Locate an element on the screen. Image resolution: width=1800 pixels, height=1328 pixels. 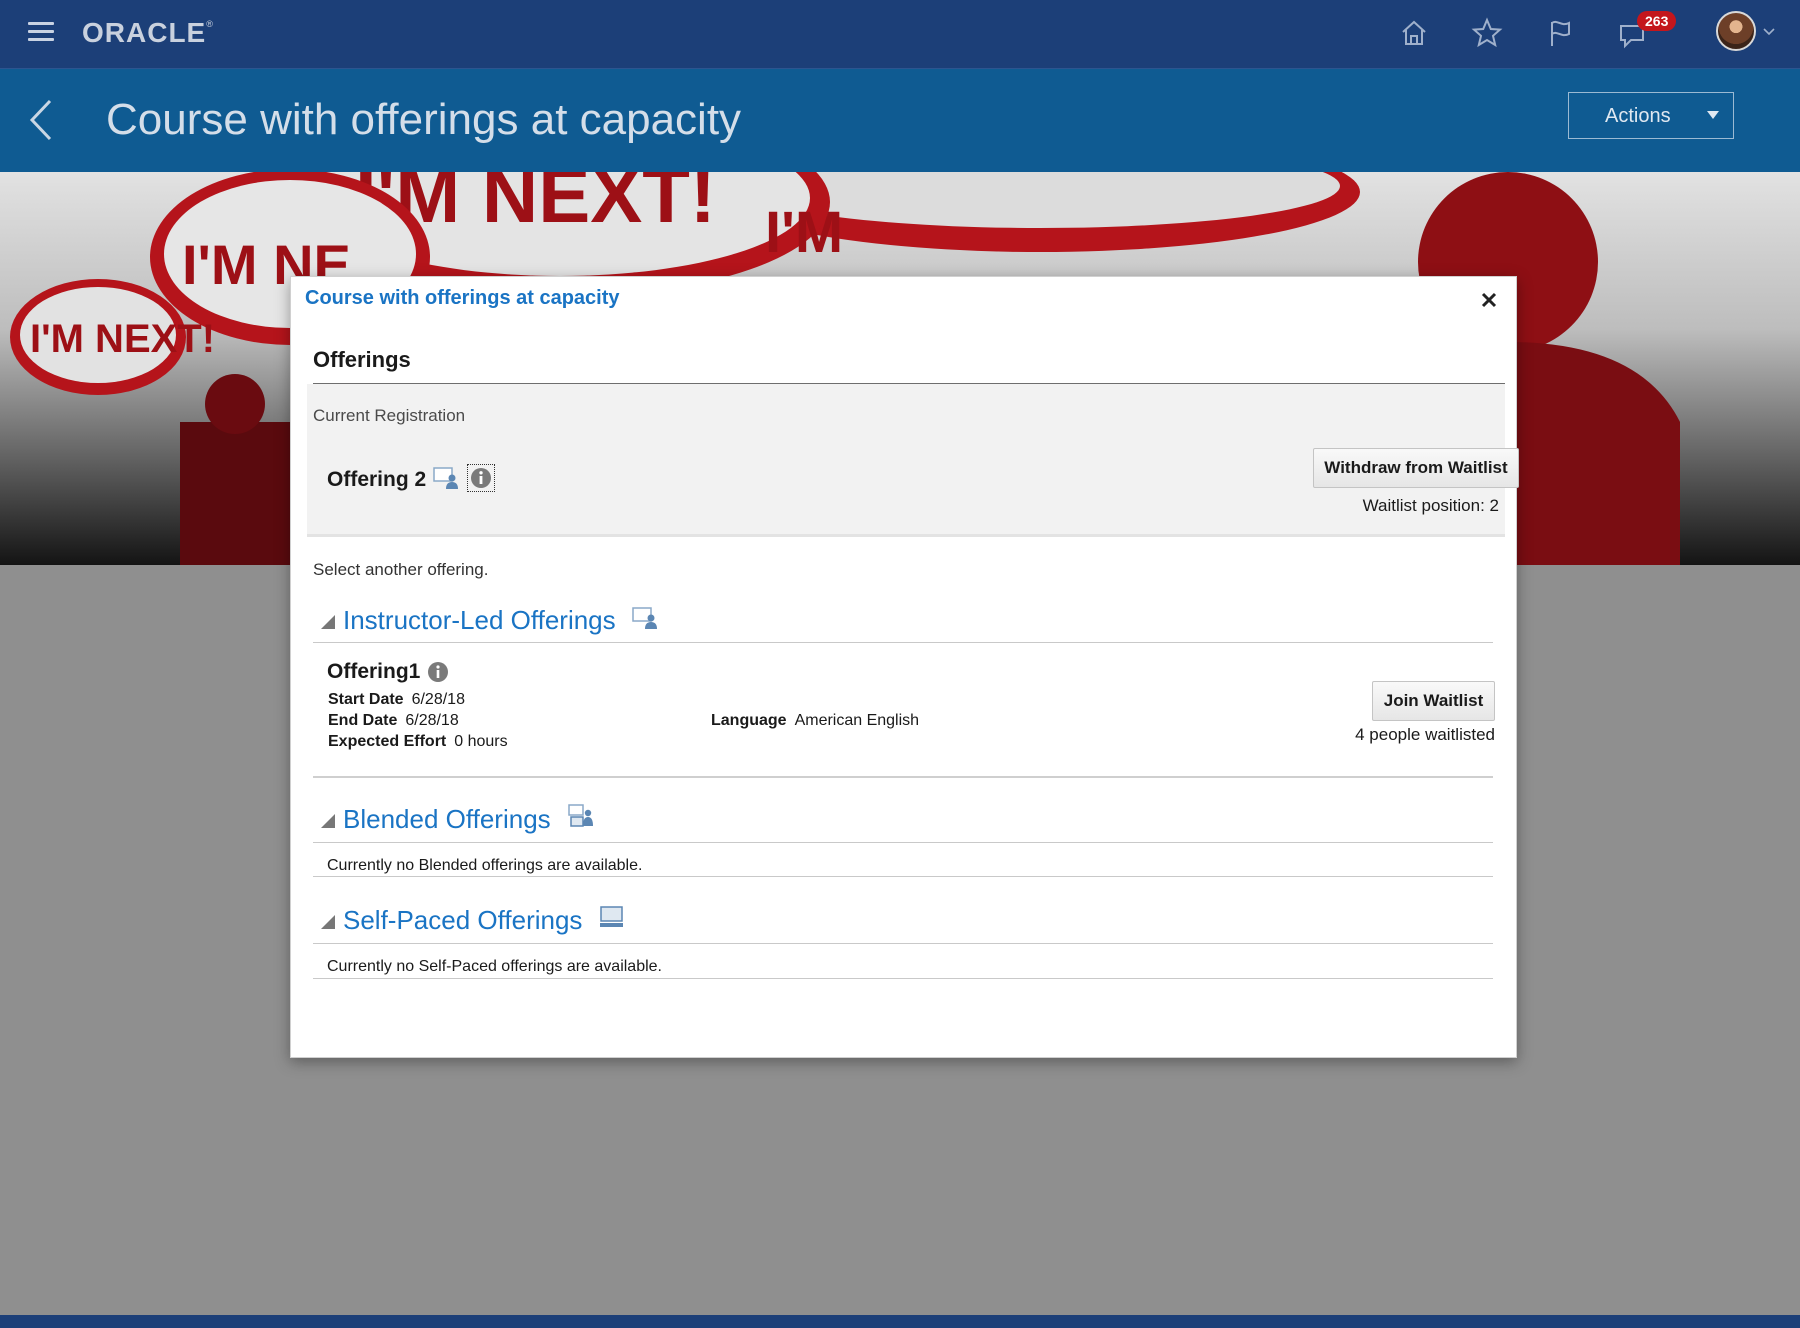
close-icon is located at coordinates (1489, 300).